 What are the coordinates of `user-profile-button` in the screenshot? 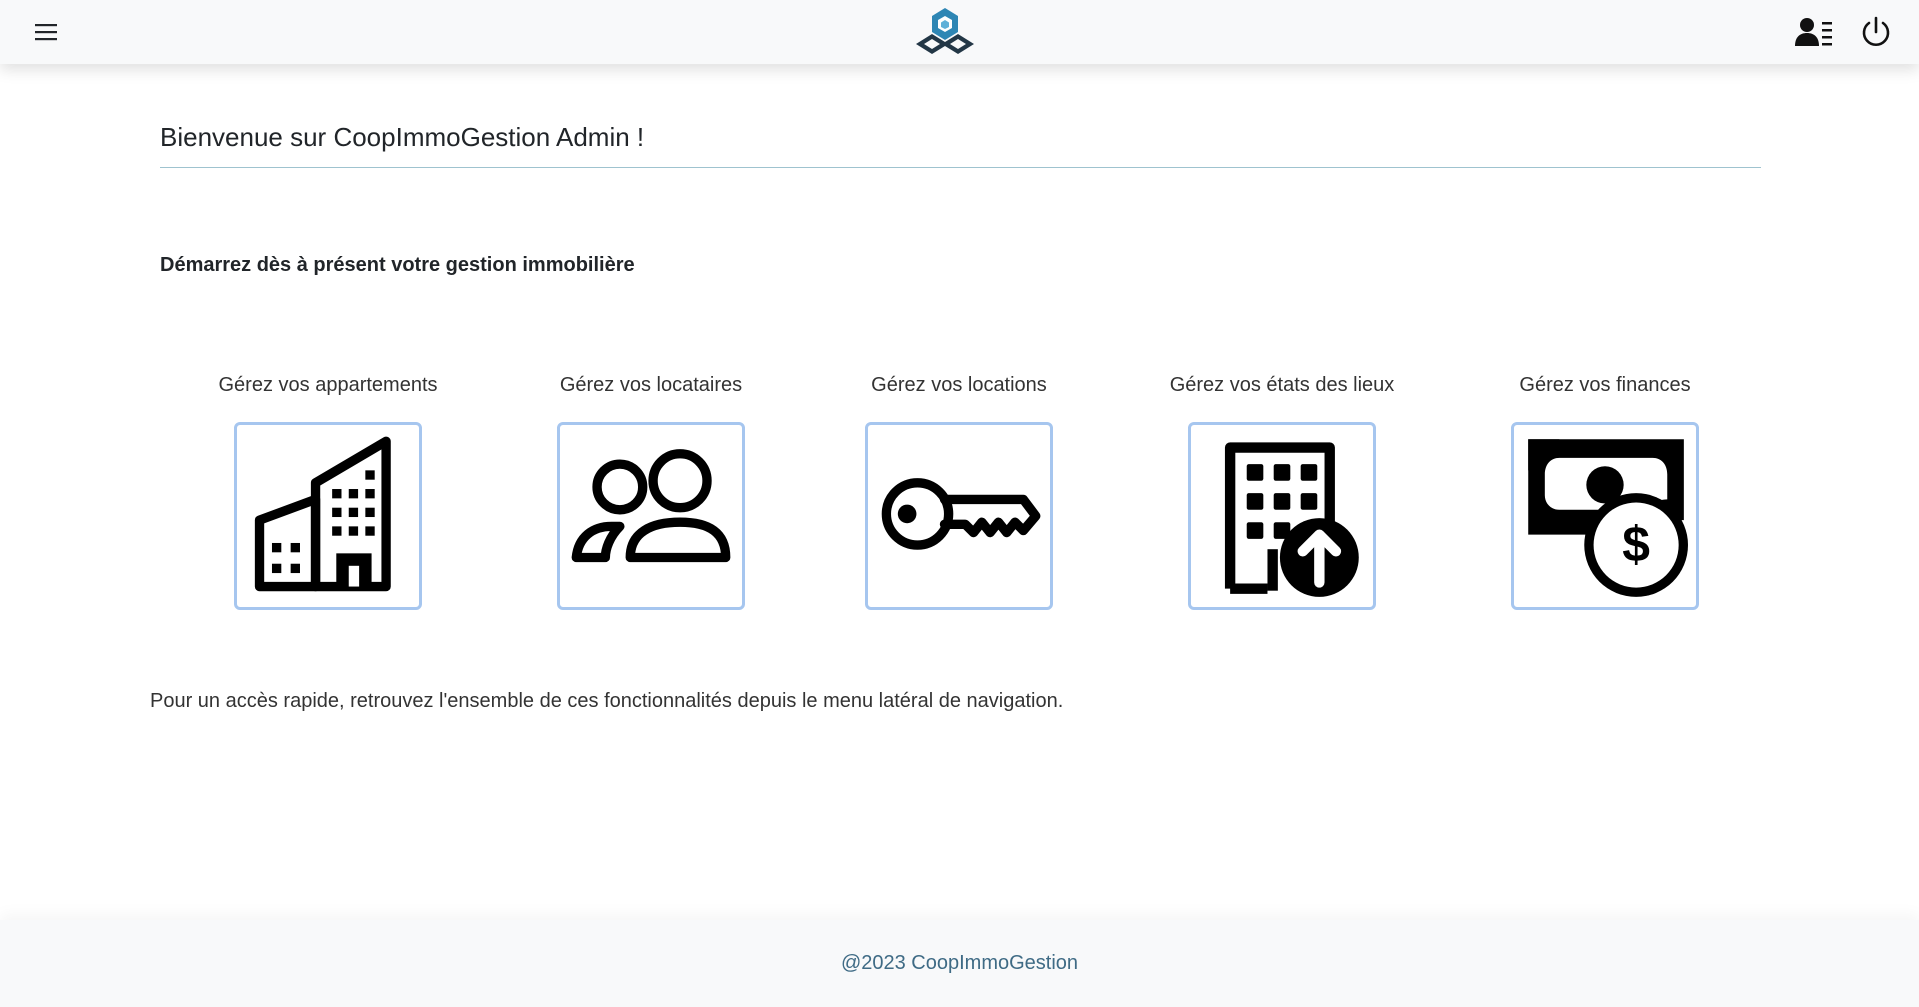 It's located at (1814, 32).